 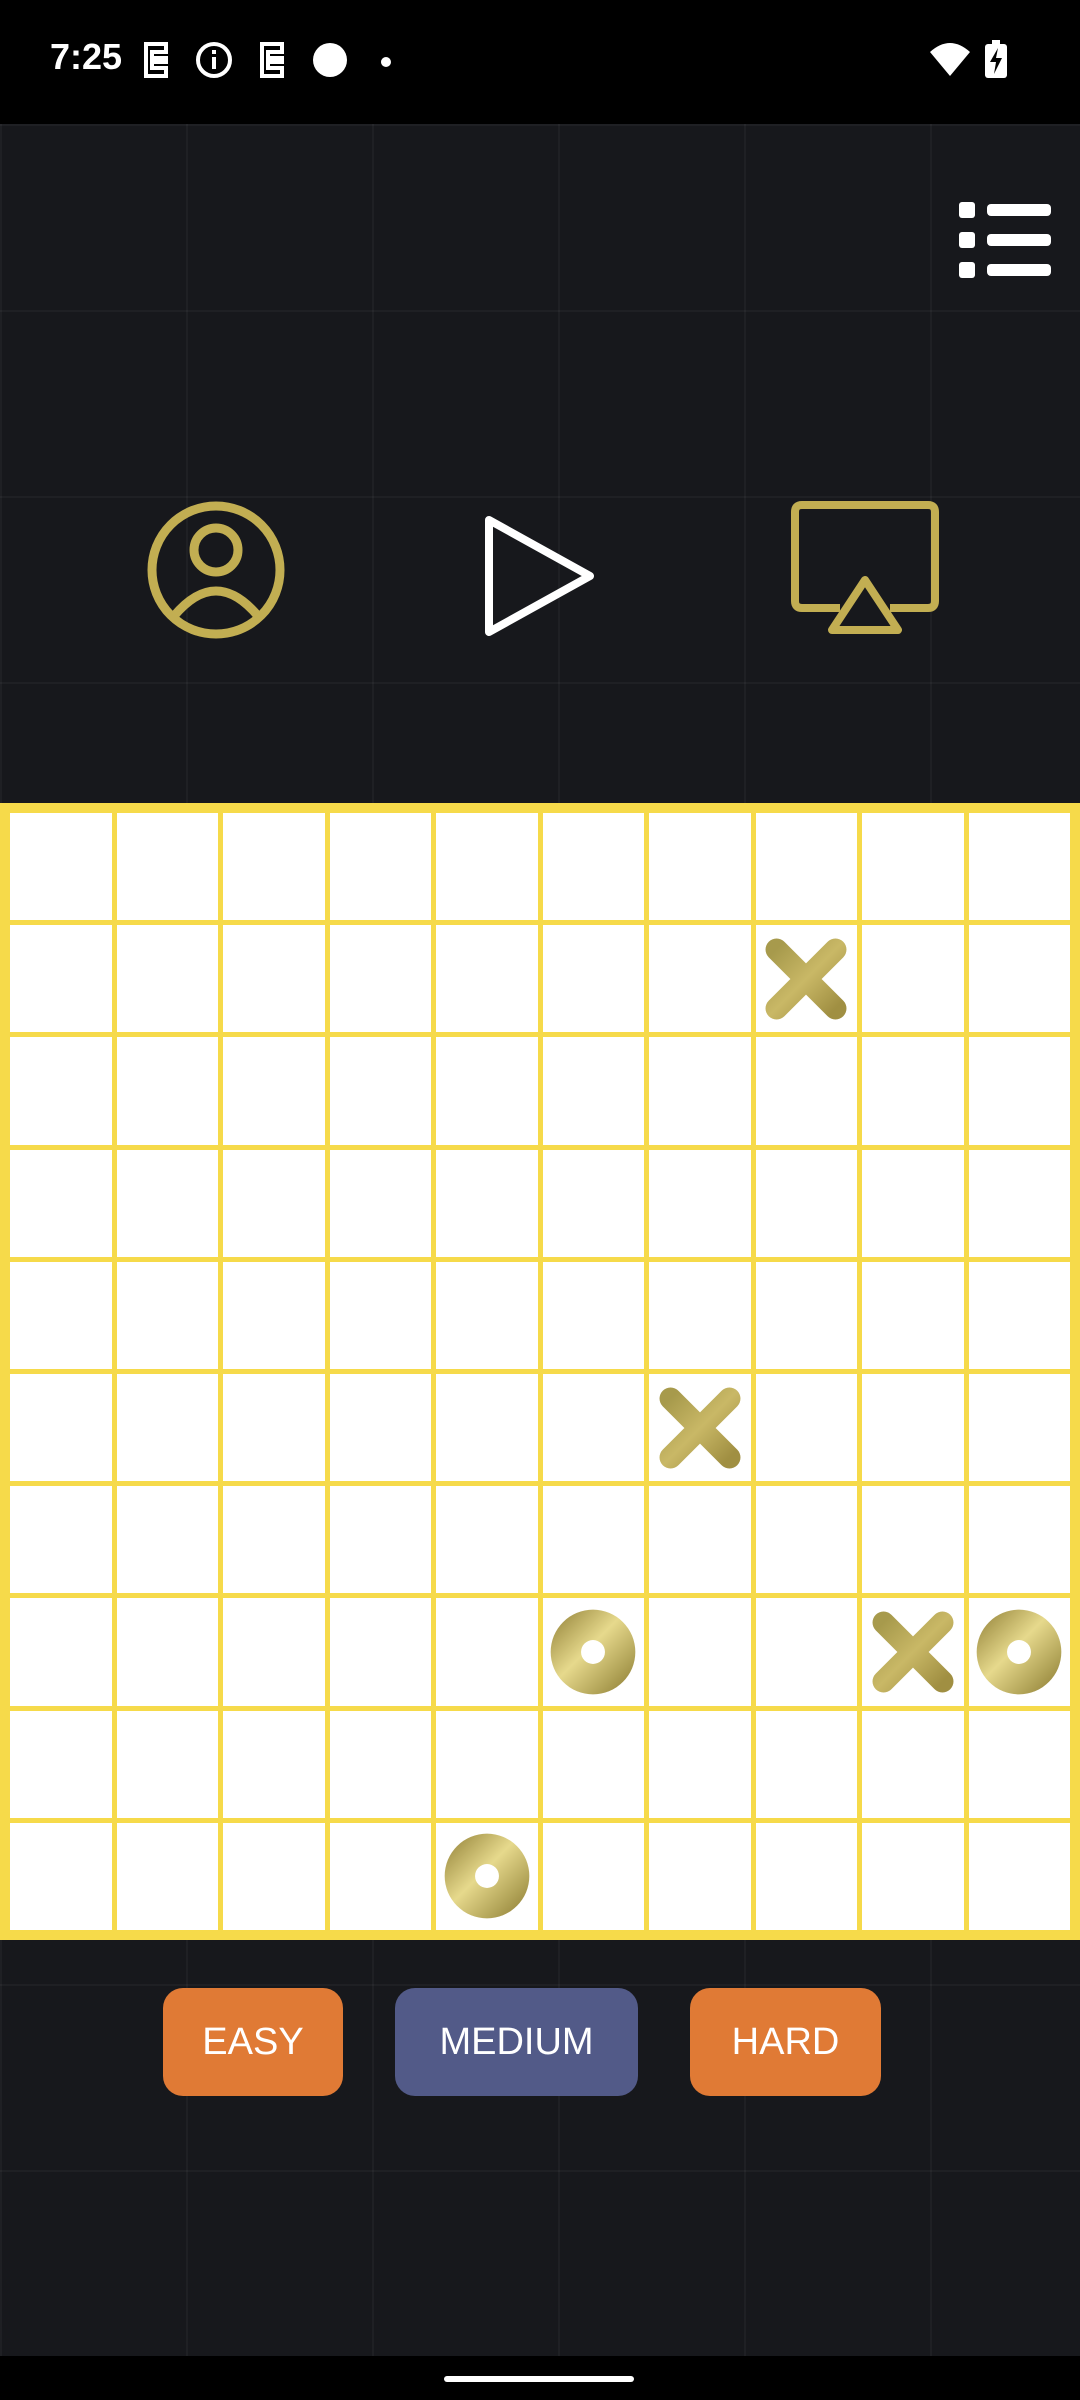 What do you see at coordinates (516, 2042) in the screenshot?
I see `medium-button: MEDIUM` at bounding box center [516, 2042].